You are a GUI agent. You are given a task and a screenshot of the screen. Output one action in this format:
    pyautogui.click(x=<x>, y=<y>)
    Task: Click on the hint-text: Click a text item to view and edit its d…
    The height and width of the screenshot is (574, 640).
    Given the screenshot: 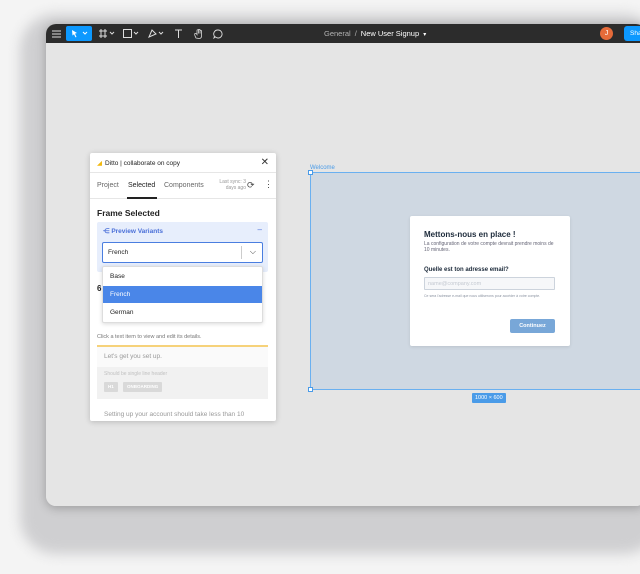 What is the action you would take?
    pyautogui.click(x=149, y=337)
    